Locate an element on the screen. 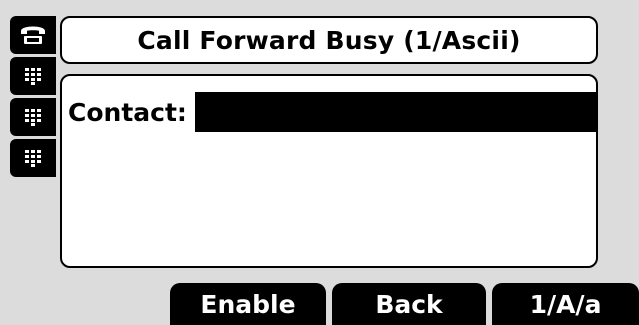  enable-button: Enable is located at coordinates (248, 304).